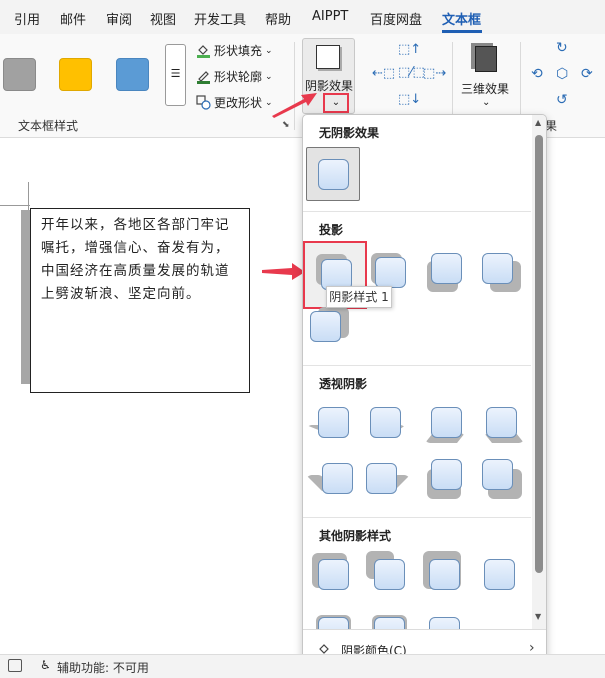  I want to click on section-drop-shadow: 投影, so click(331, 230).